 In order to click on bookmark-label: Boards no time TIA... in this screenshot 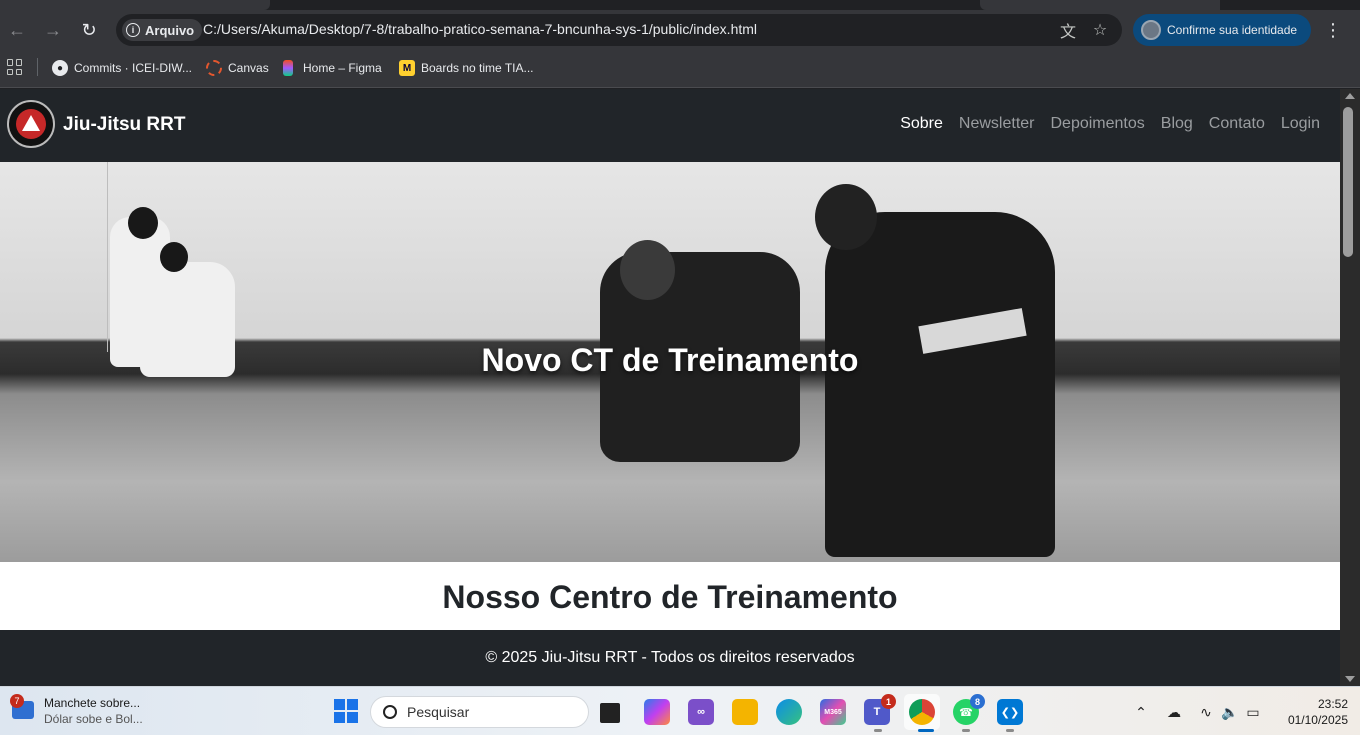, I will do `click(477, 68)`.